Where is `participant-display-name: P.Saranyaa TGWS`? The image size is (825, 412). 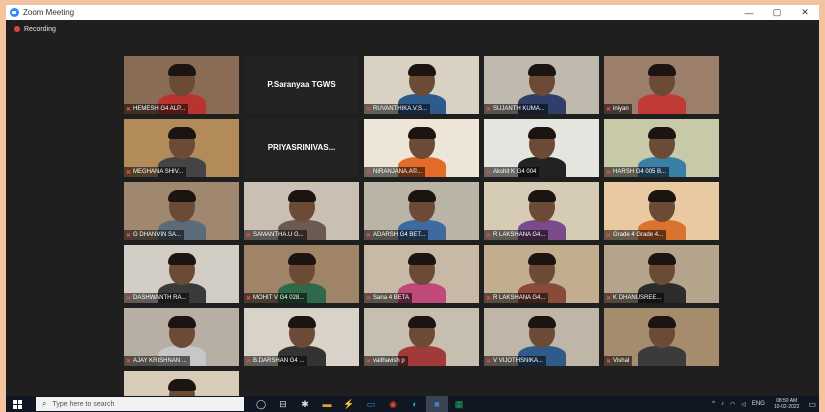 participant-display-name: P.Saranyaa TGWS is located at coordinates (301, 84).